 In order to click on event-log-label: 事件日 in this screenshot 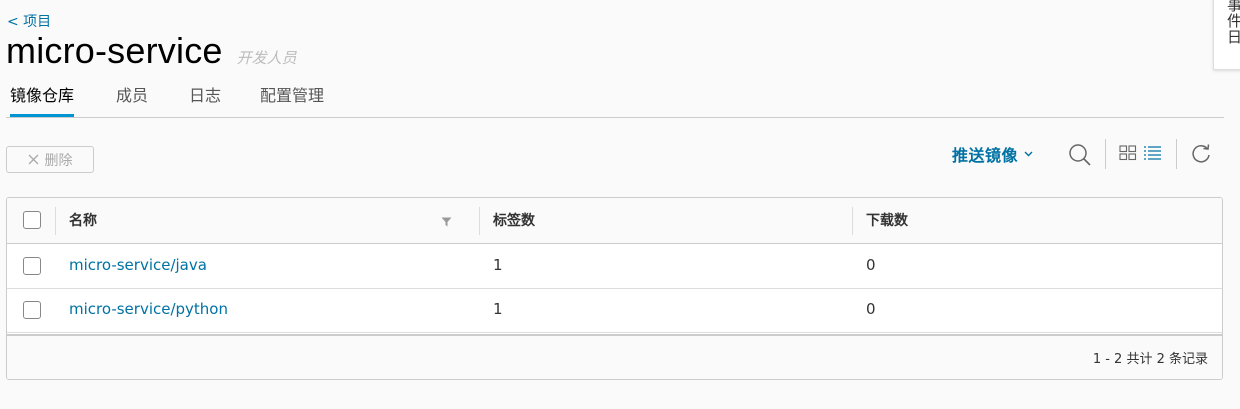, I will do `click(1232, 22)`.